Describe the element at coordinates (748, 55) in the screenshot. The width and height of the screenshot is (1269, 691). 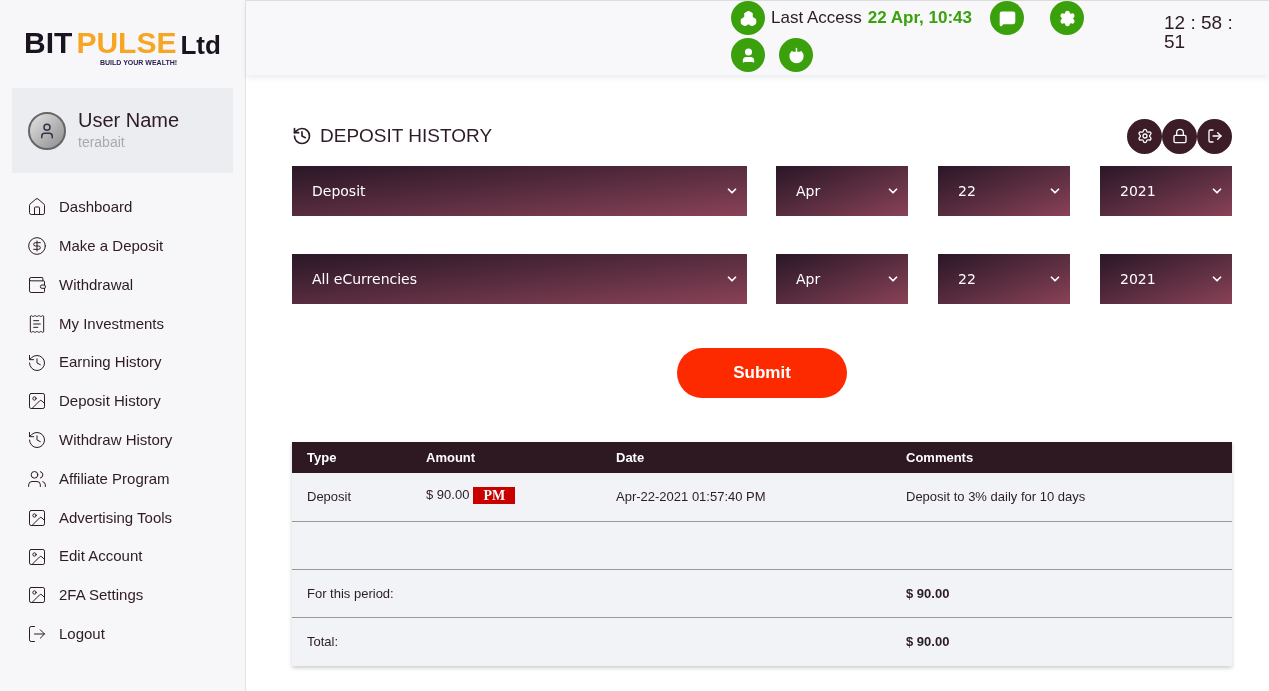
I see `user-icon` at that location.